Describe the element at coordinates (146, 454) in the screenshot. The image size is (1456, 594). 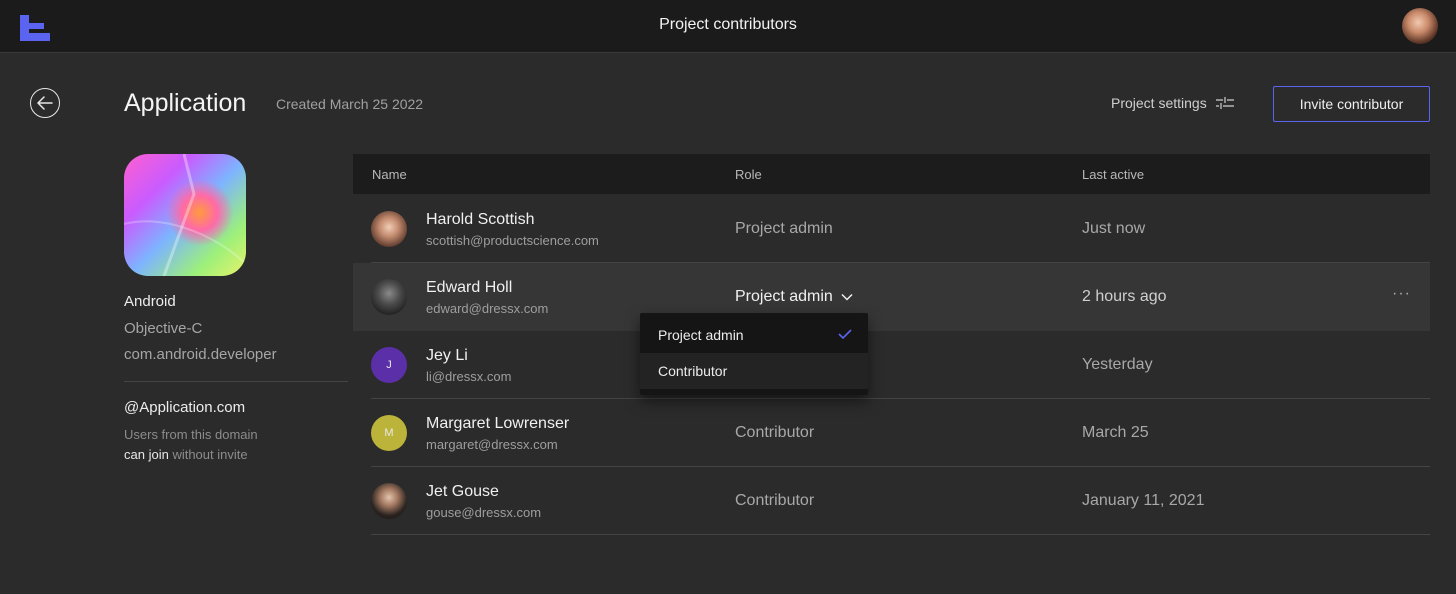
I see `domain-note-strong: can join` at that location.